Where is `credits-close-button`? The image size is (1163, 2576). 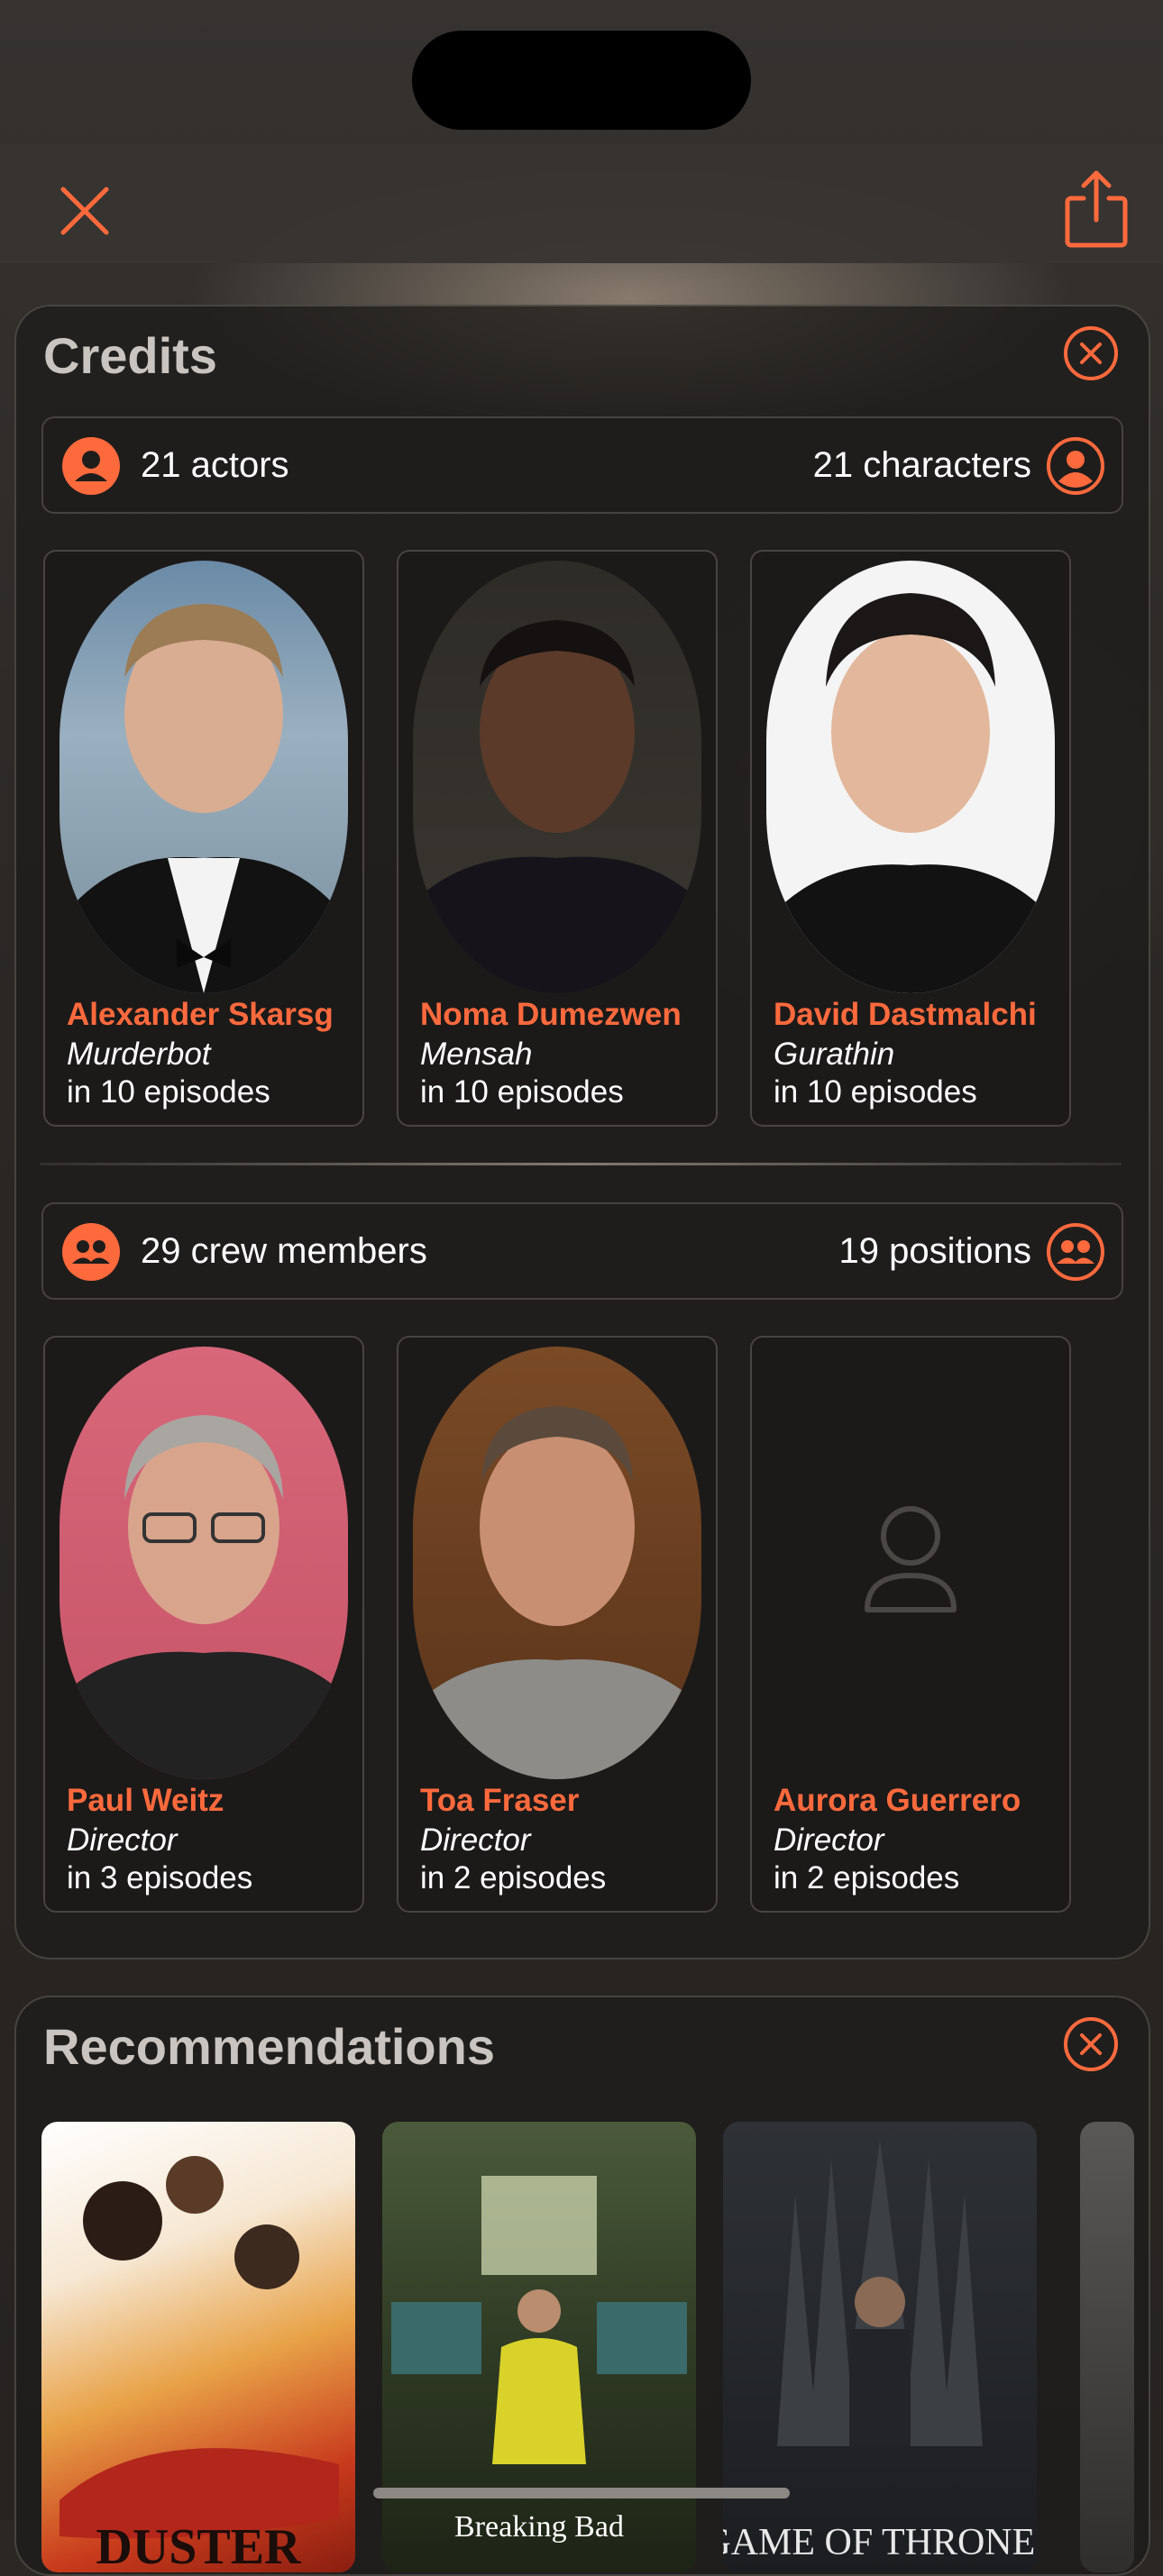 credits-close-button is located at coordinates (1091, 353).